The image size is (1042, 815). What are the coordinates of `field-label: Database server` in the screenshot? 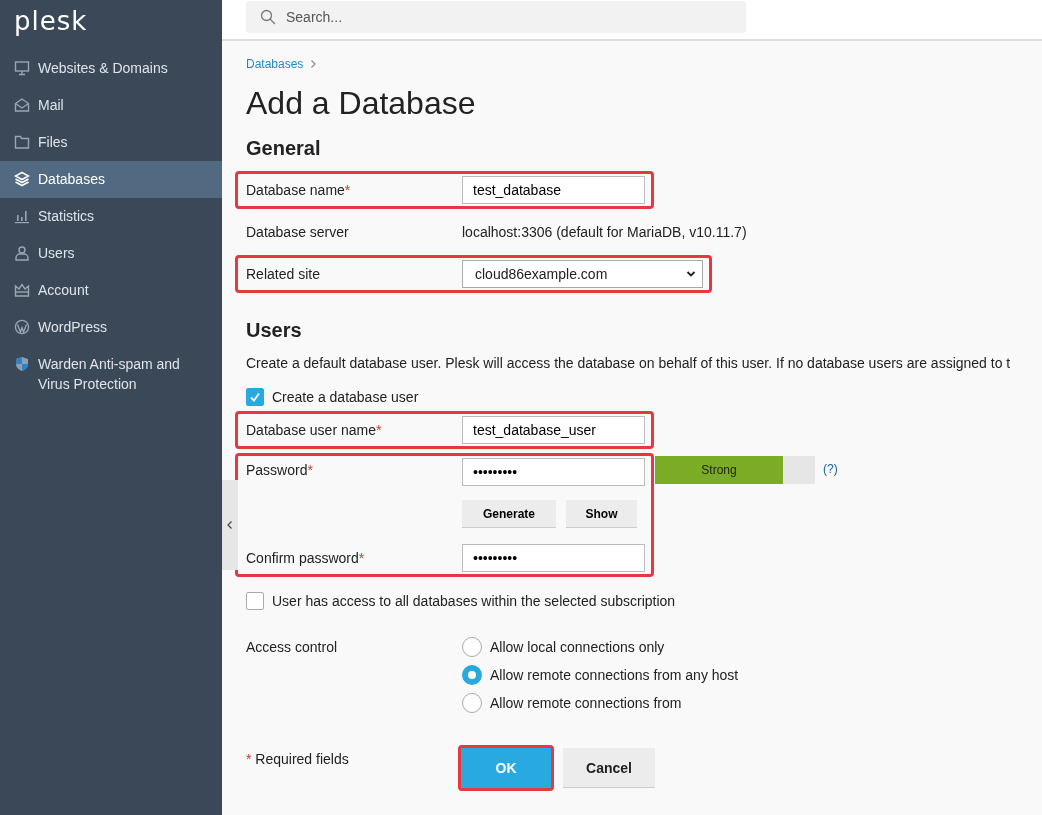 It's located at (298, 232).